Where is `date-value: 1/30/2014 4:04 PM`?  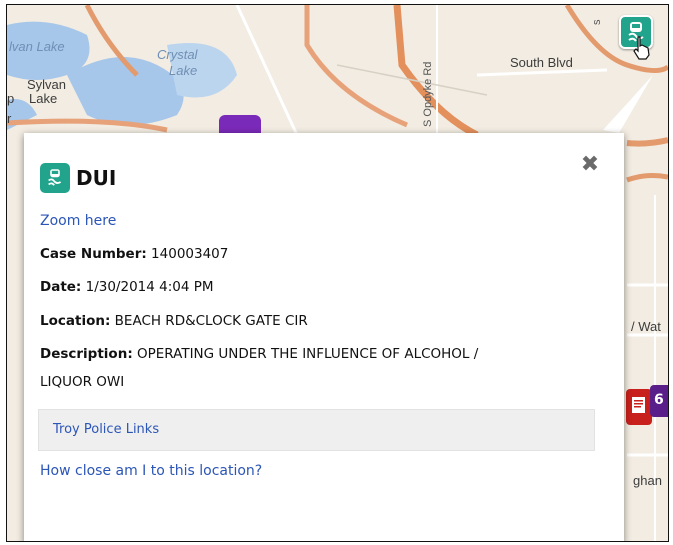
date-value: 1/30/2014 4:04 PM is located at coordinates (147, 287).